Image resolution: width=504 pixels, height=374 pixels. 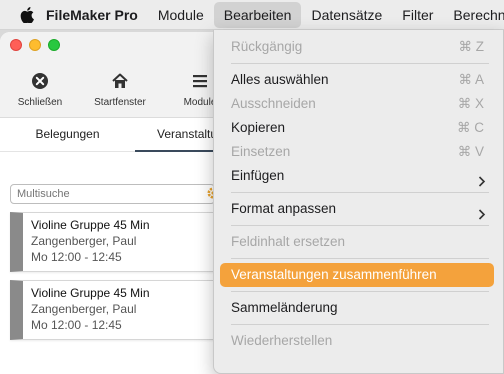 I want to click on menu-item-label: Einfügen, so click(x=258, y=175).